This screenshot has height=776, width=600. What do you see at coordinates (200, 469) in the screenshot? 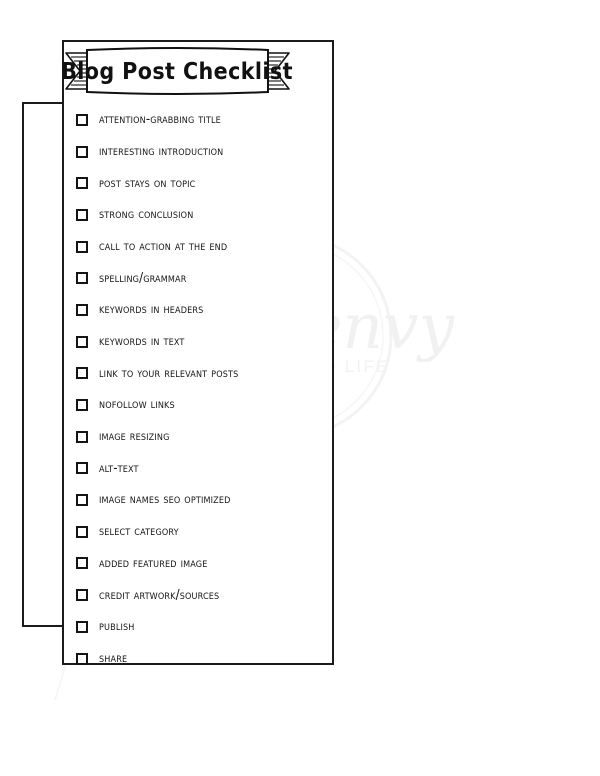
I see `list-item: ALT-TEXT` at bounding box center [200, 469].